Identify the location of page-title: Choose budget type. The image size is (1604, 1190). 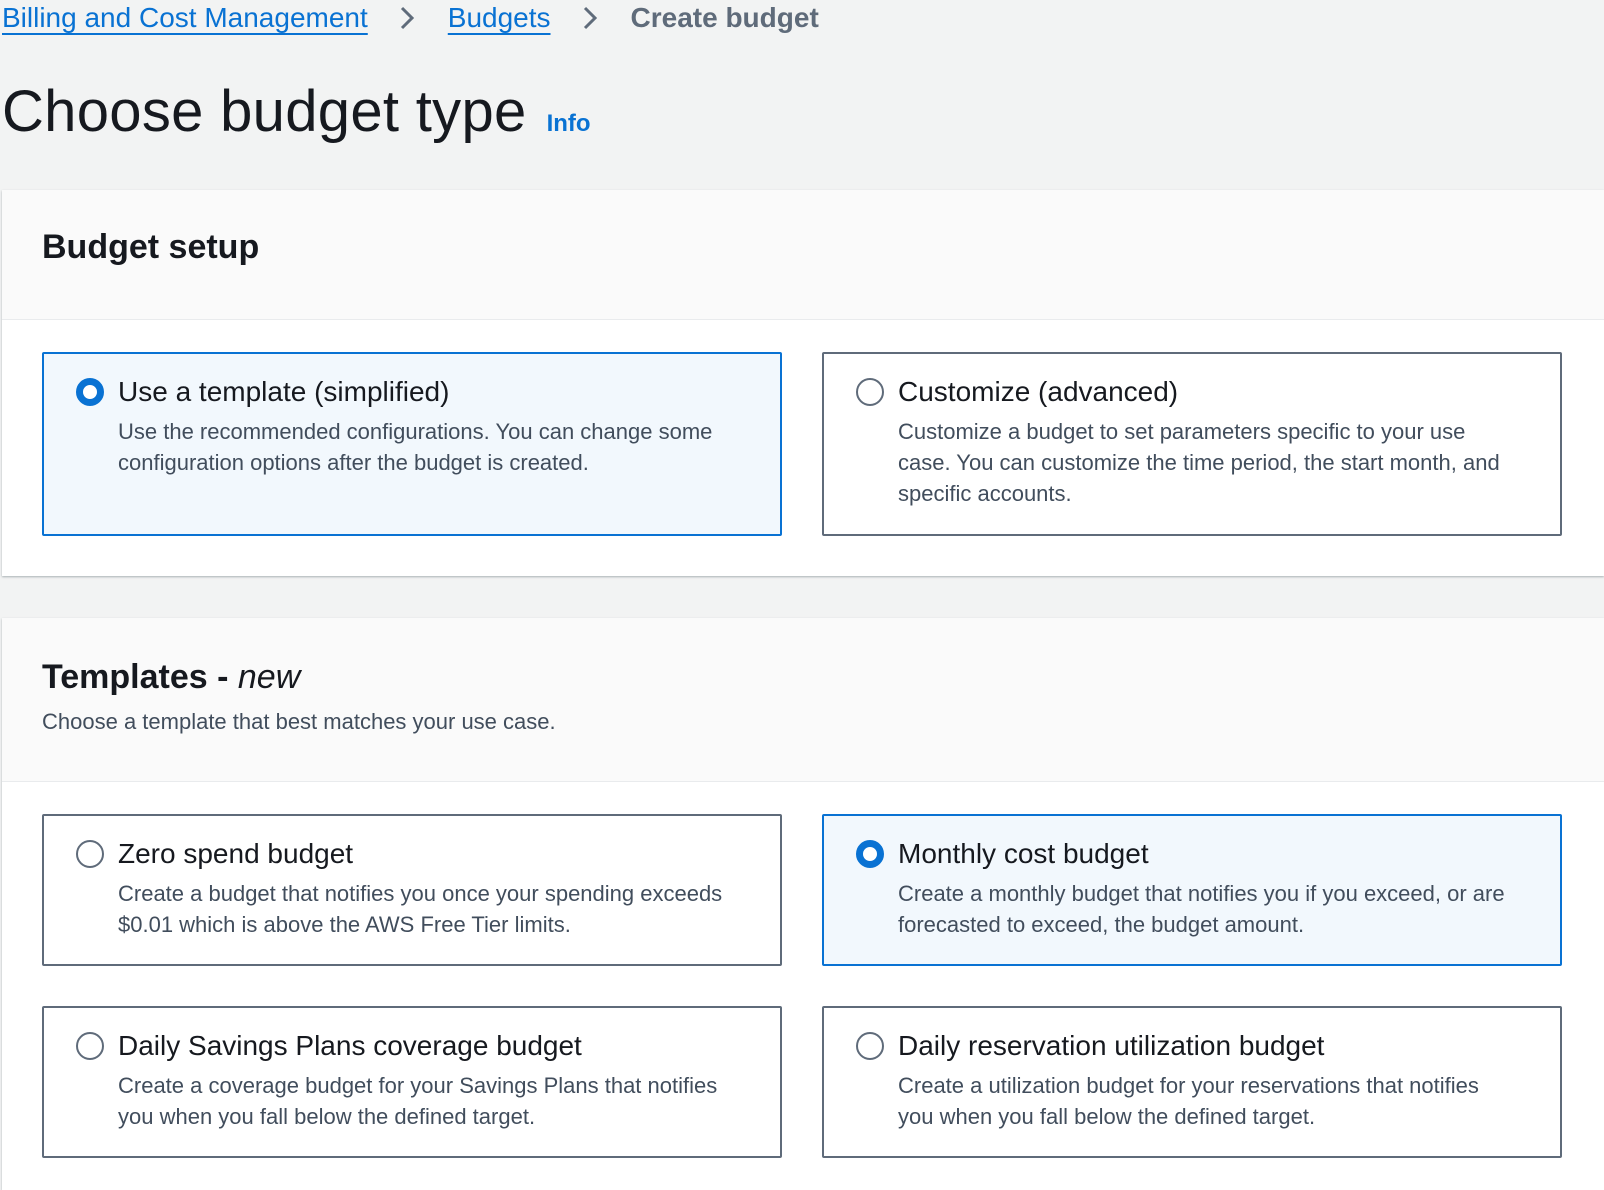
(264, 111).